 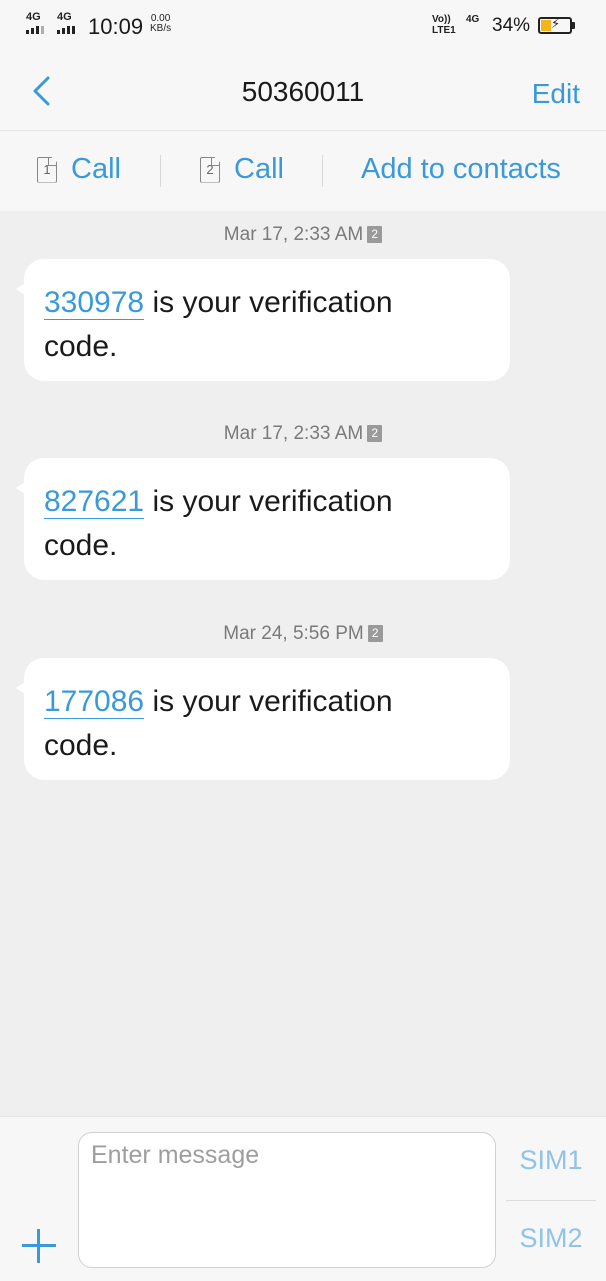 I want to click on sim-number: 1, so click(x=47, y=169).